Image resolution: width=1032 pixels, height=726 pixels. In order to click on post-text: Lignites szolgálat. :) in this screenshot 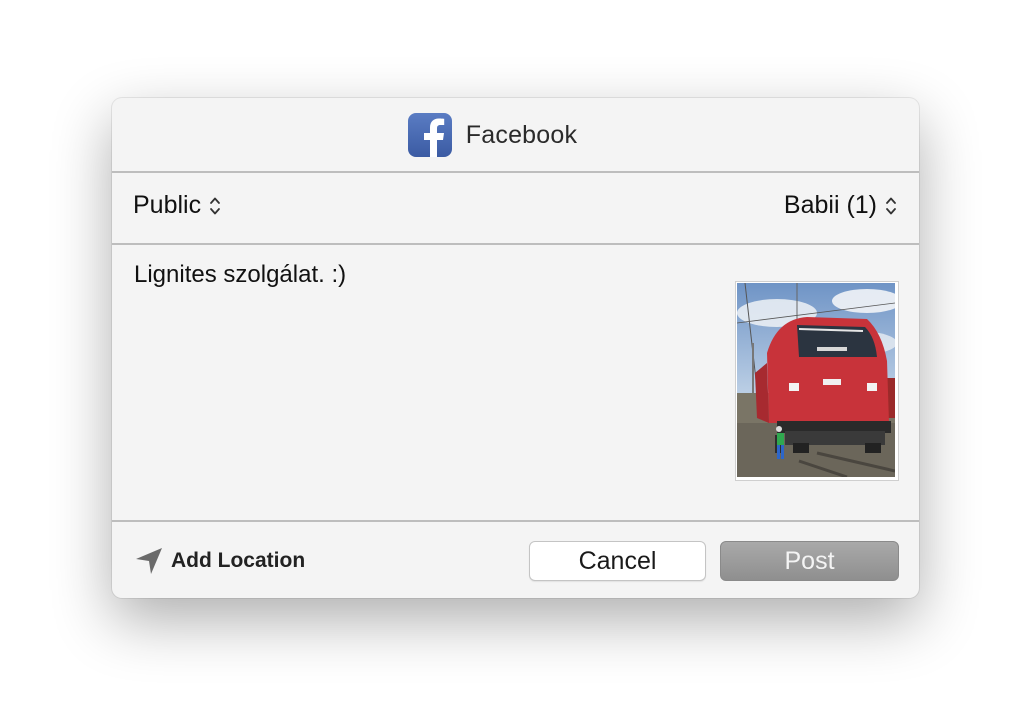, I will do `click(240, 275)`.